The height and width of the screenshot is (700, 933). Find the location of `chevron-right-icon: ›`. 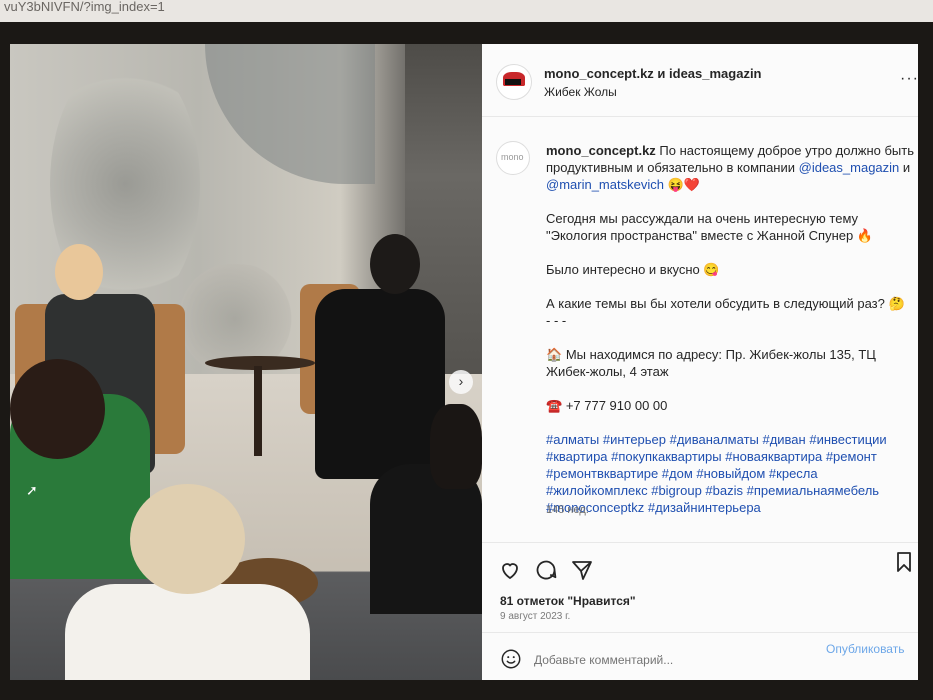

chevron-right-icon: › is located at coordinates (461, 382).